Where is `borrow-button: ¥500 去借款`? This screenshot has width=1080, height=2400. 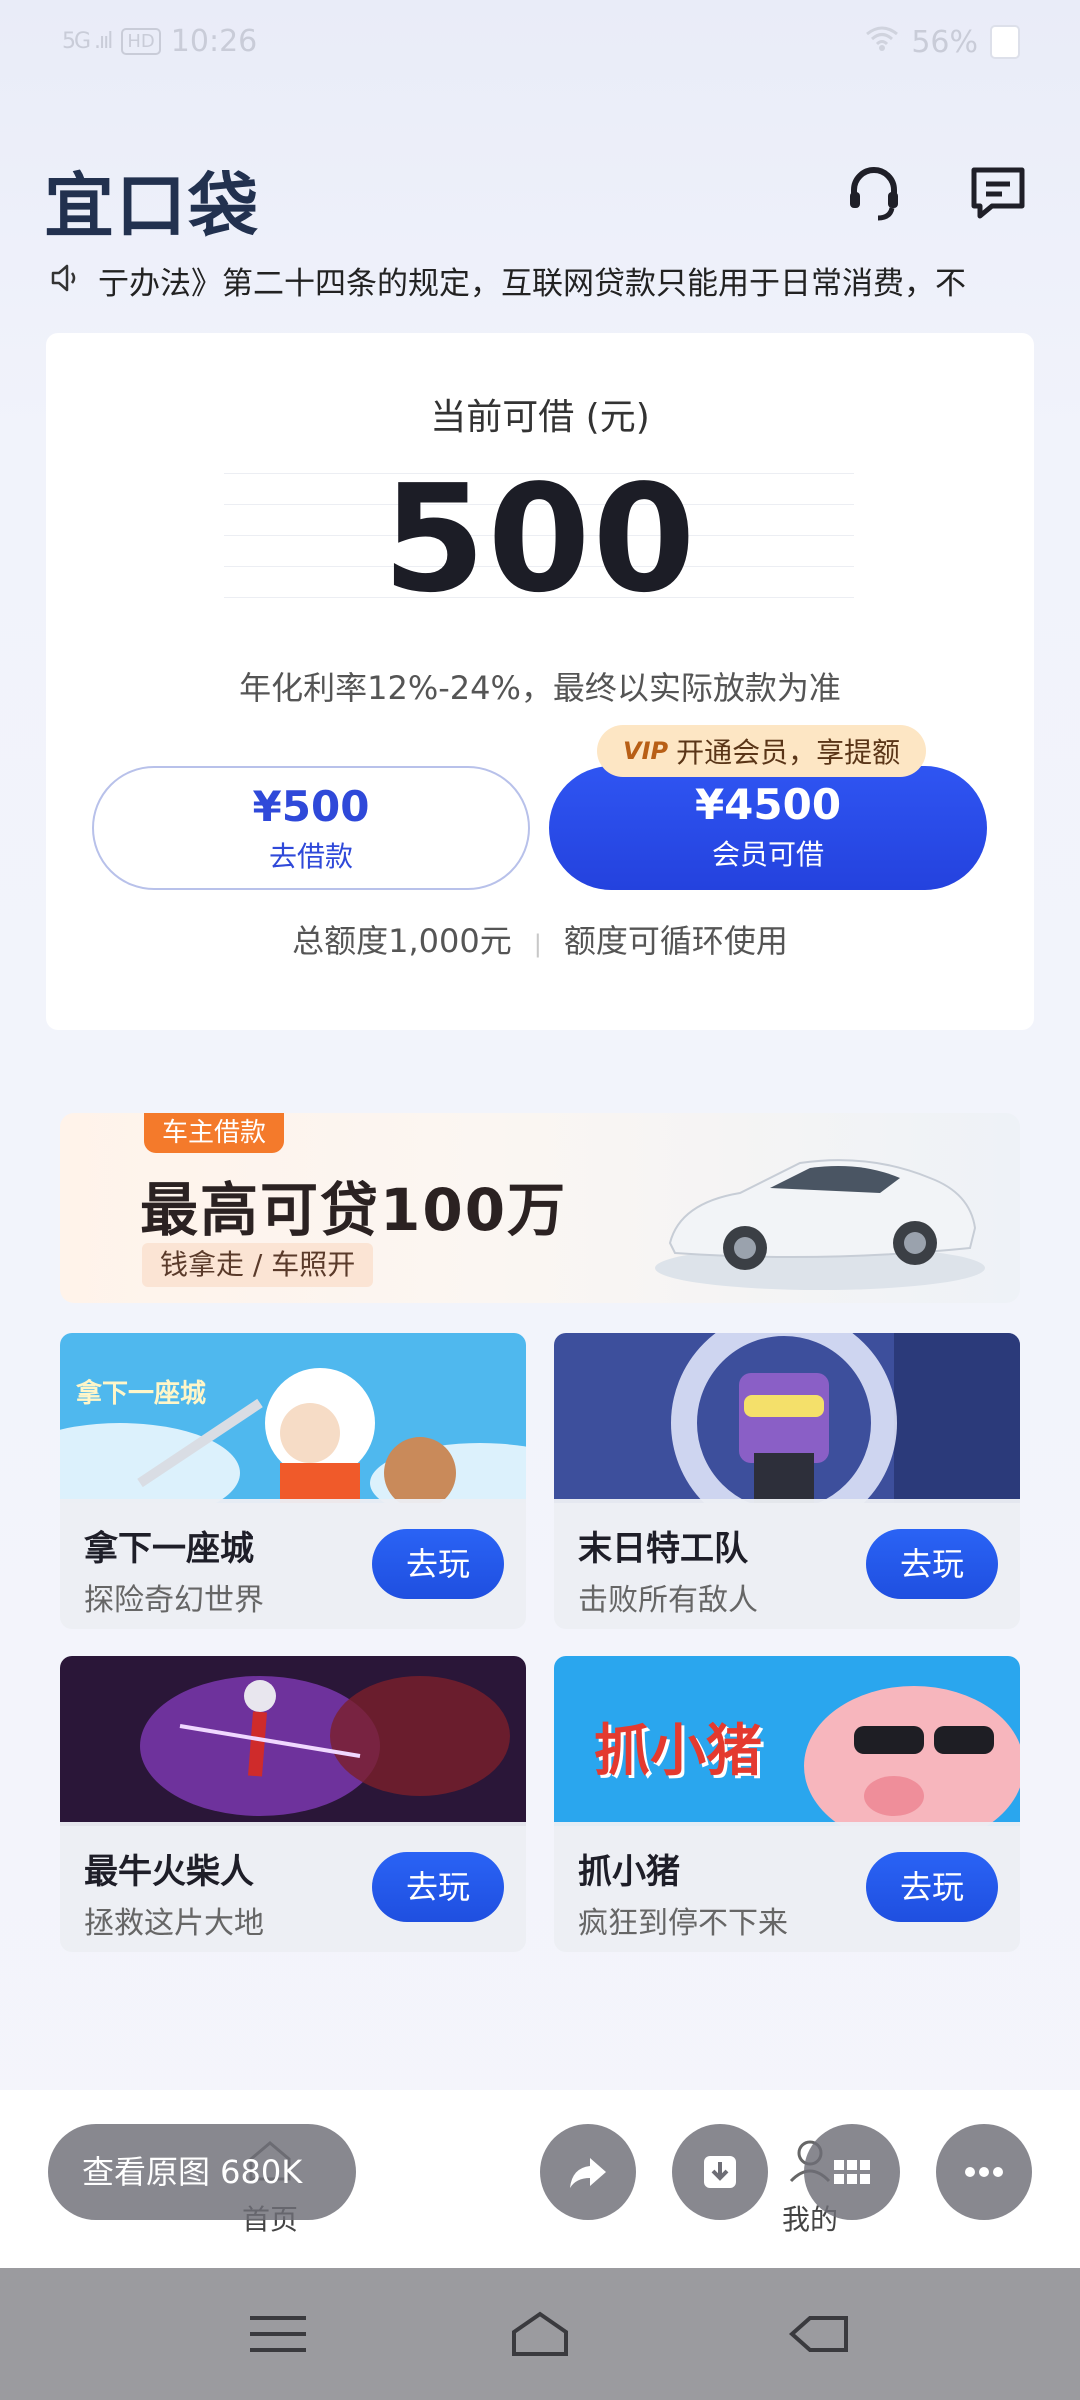
borrow-button: ¥500 去借款 is located at coordinates (311, 828).